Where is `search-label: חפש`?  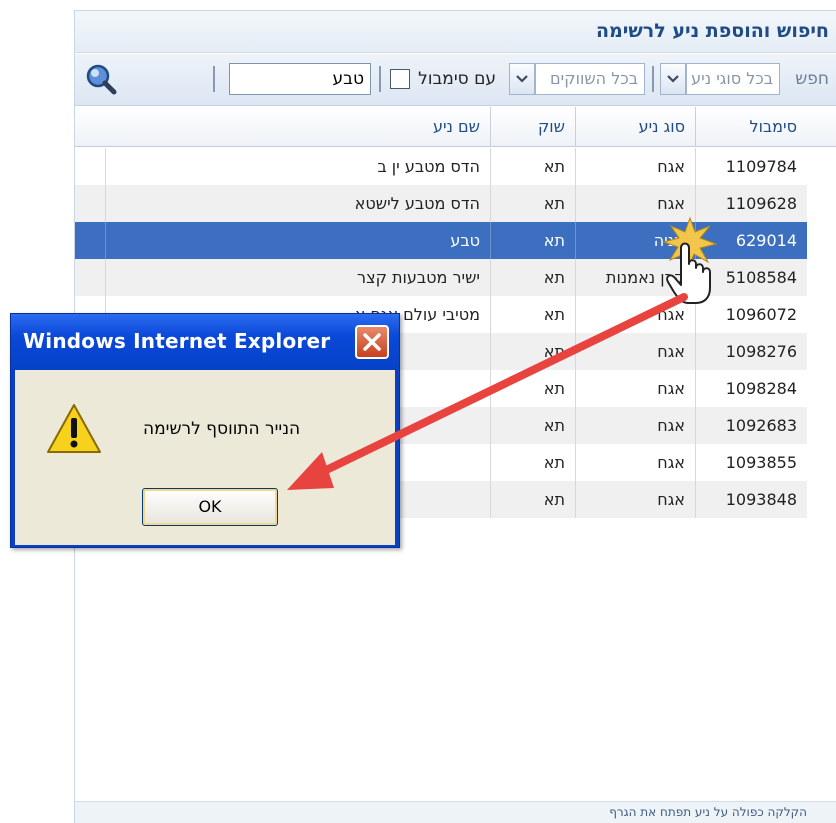 search-label: חפש is located at coordinates (812, 79).